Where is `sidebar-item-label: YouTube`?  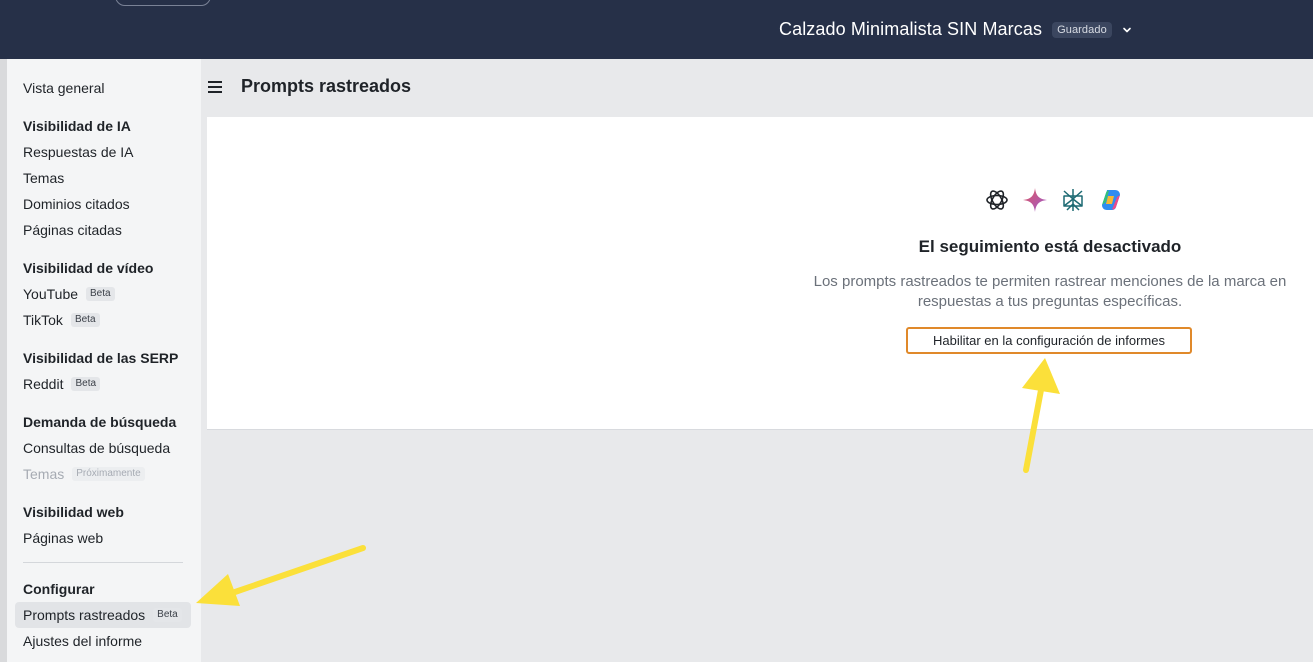
sidebar-item-label: YouTube is located at coordinates (51, 294).